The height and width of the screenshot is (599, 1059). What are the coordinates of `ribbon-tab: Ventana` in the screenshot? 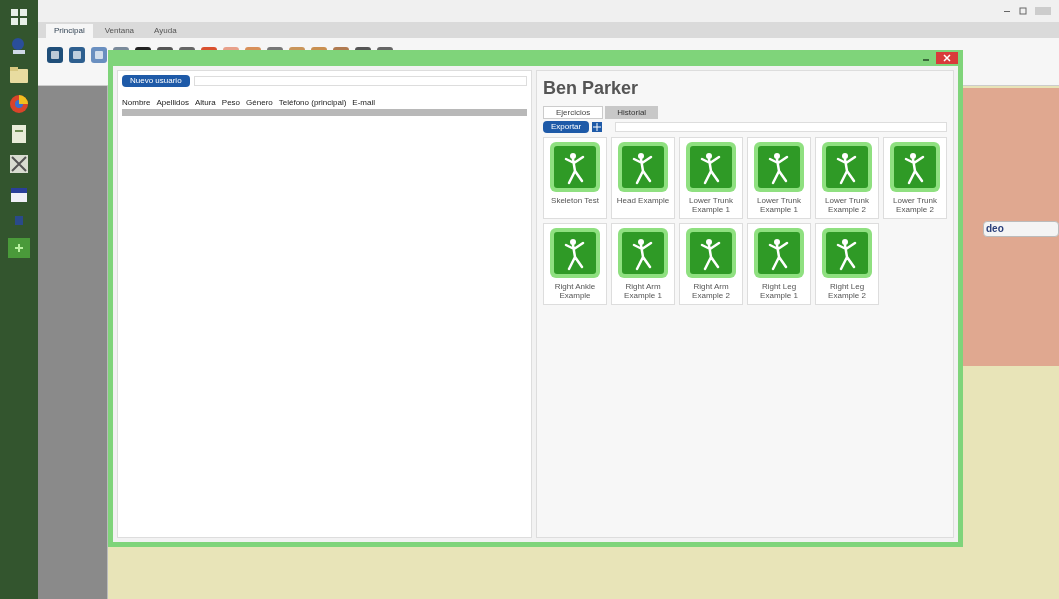 It's located at (119, 31).